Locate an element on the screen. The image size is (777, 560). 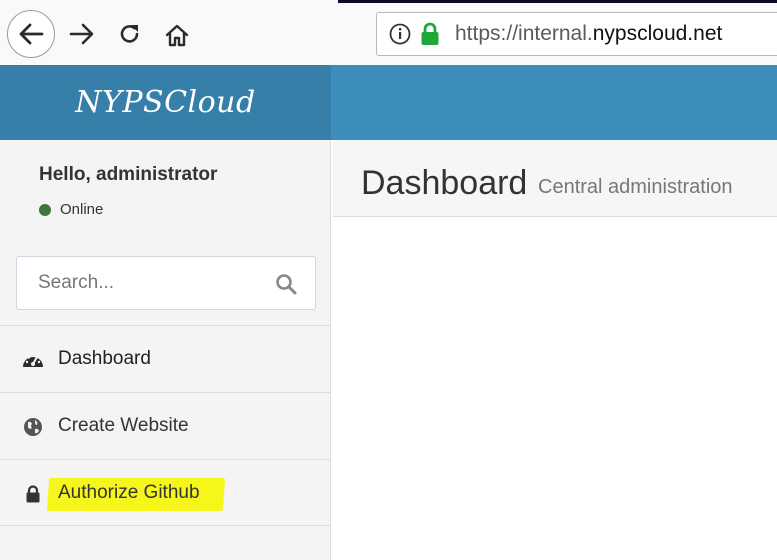
reload-button is located at coordinates (130, 34).